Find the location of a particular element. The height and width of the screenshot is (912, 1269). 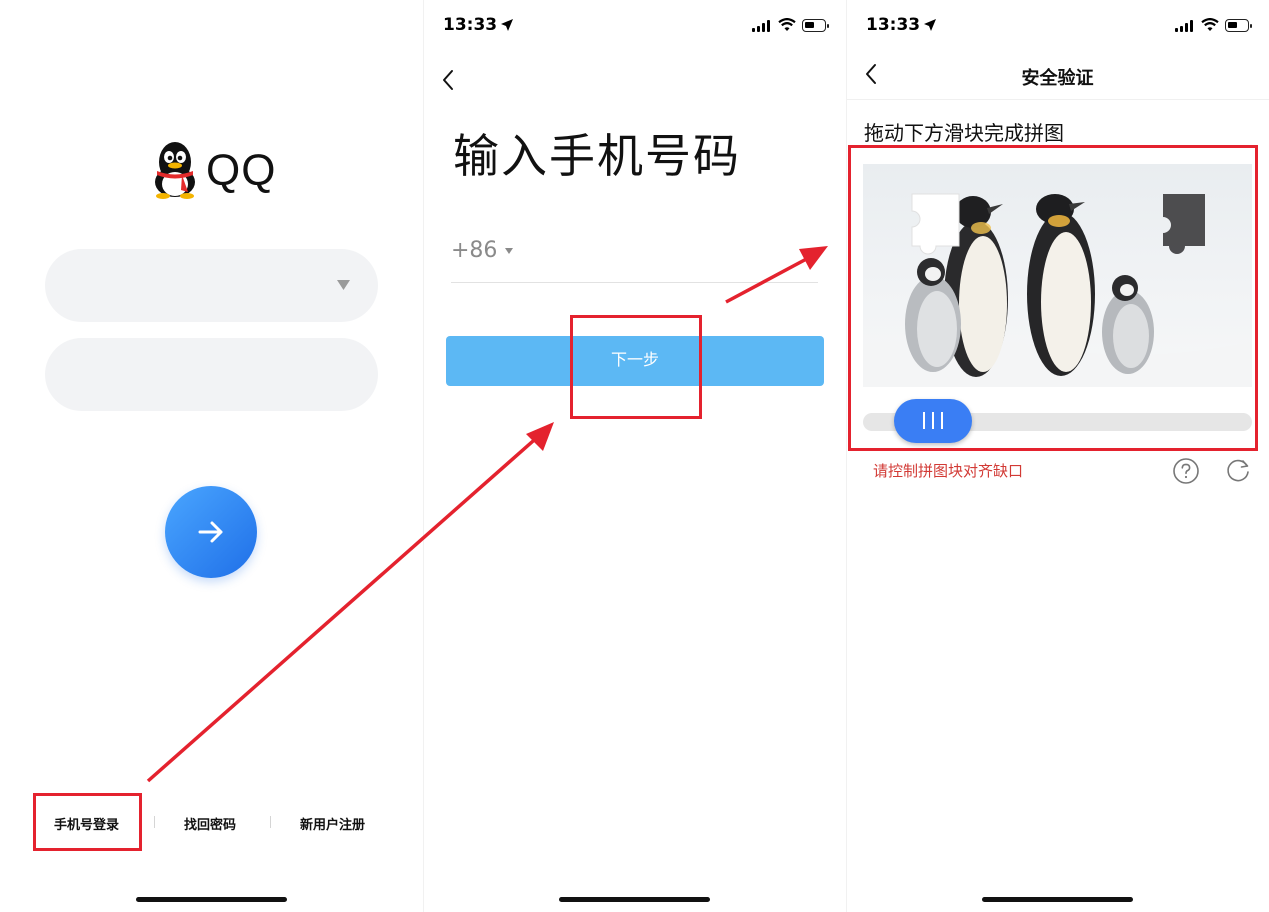

arrow-right-icon is located at coordinates (210, 532).